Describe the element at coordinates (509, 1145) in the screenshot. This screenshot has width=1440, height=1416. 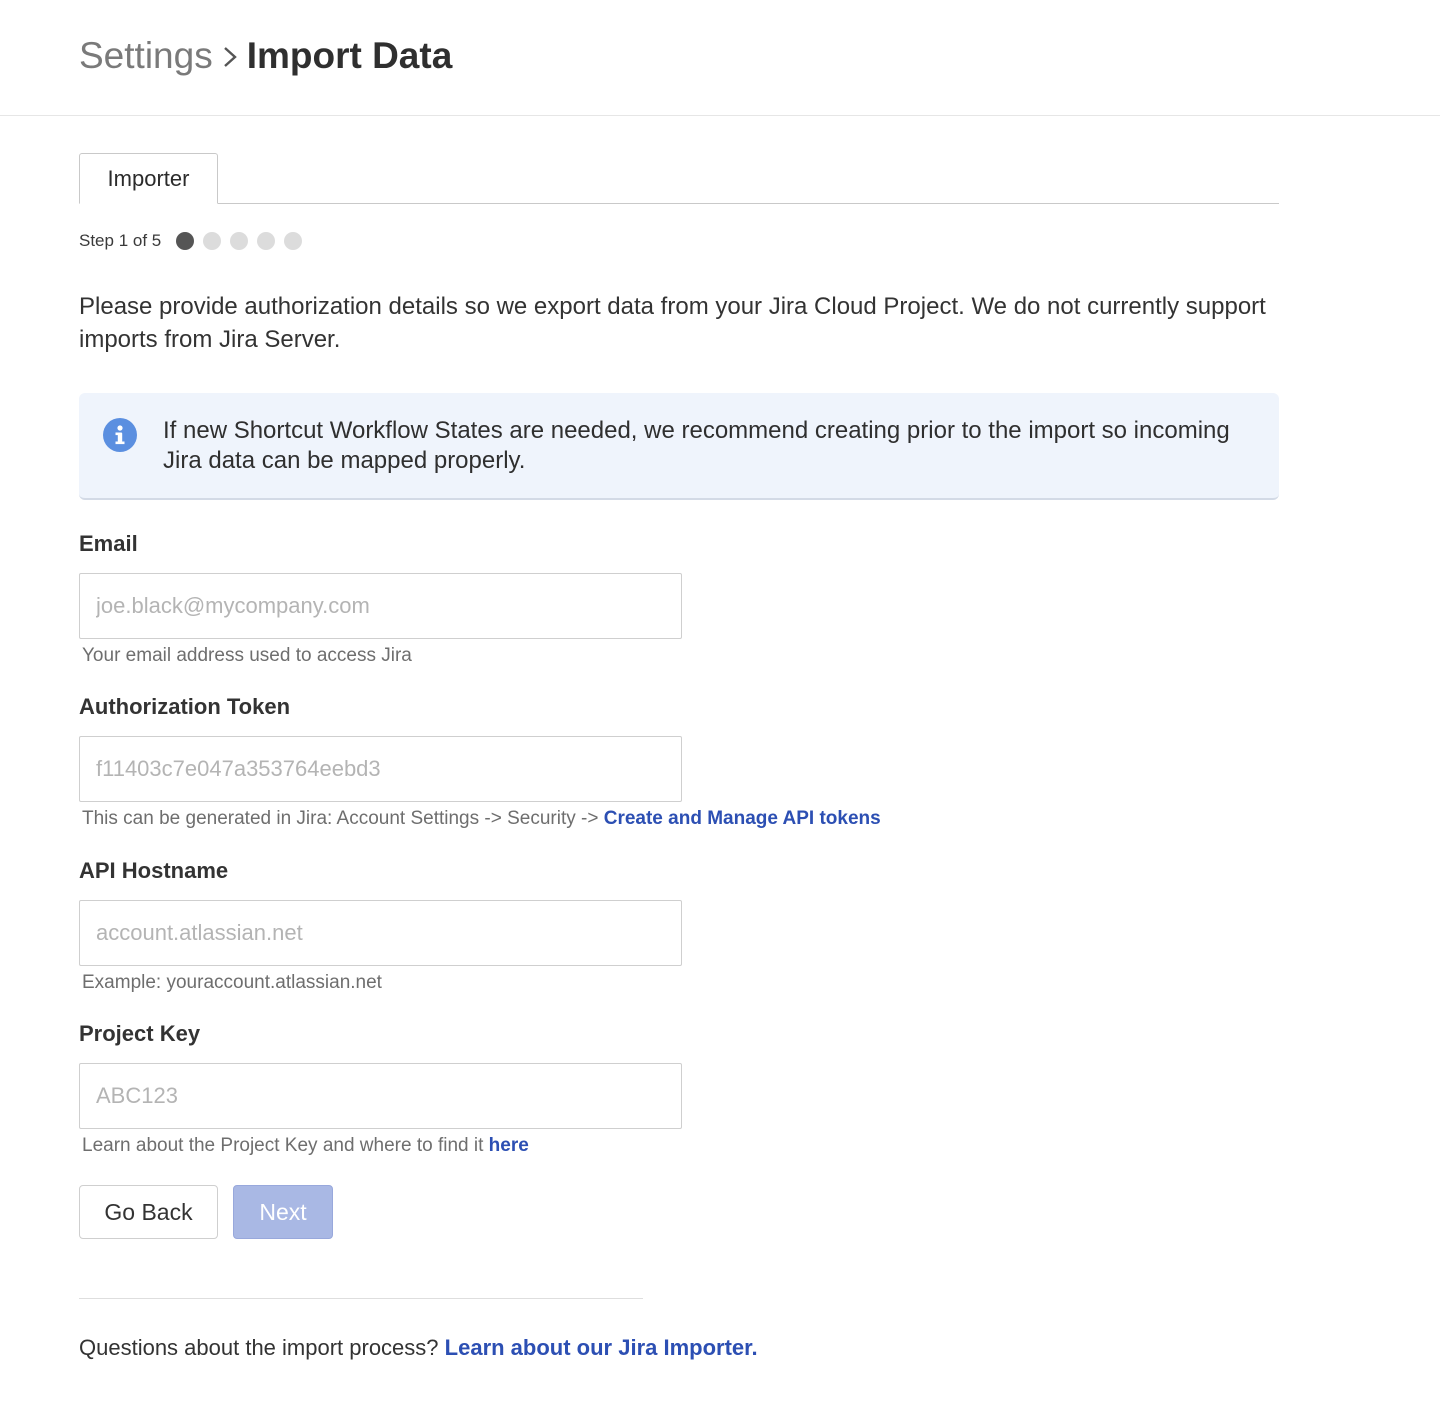
I see `project-key-here-link: here` at that location.